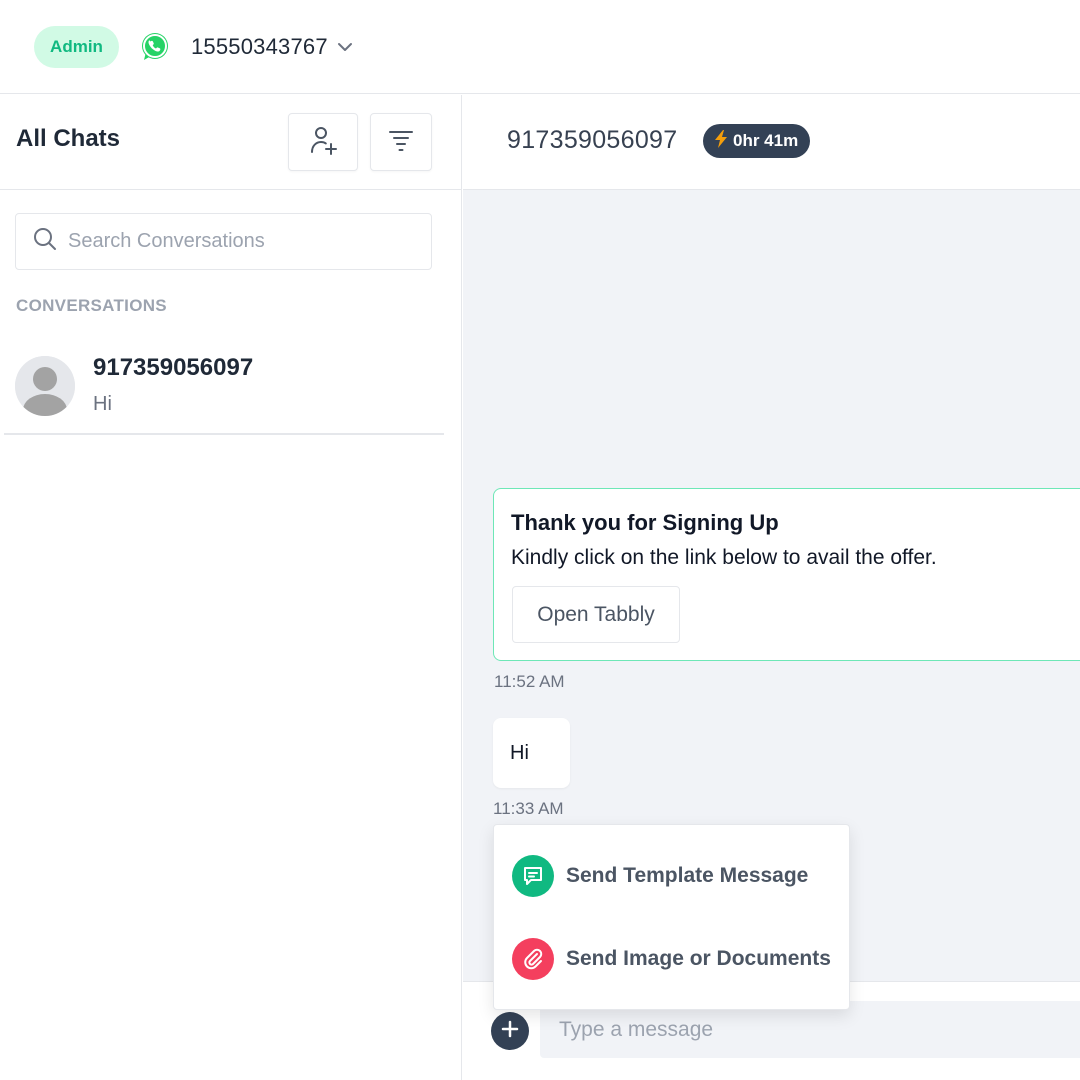 The height and width of the screenshot is (1080, 1080). What do you see at coordinates (519, 753) in the screenshot?
I see `message-text: Hi` at bounding box center [519, 753].